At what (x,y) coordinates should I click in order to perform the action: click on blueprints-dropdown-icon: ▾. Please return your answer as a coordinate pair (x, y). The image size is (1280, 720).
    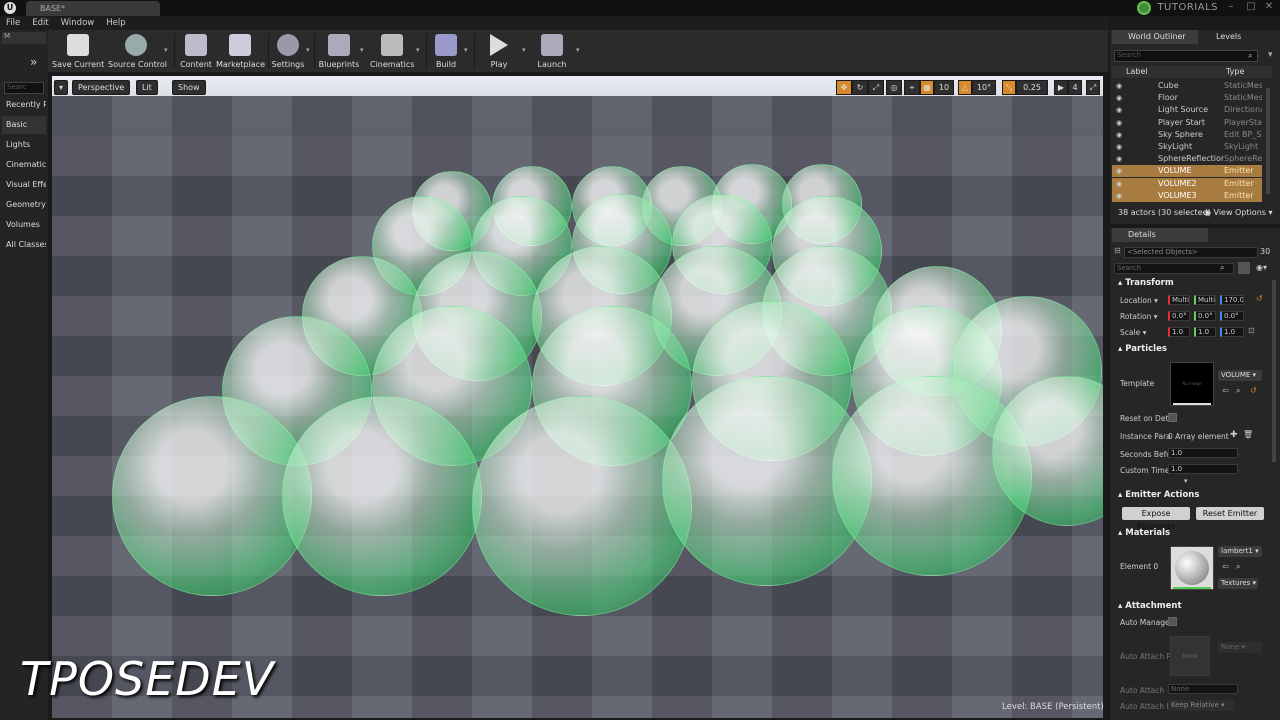
    Looking at the image, I should click on (362, 50).